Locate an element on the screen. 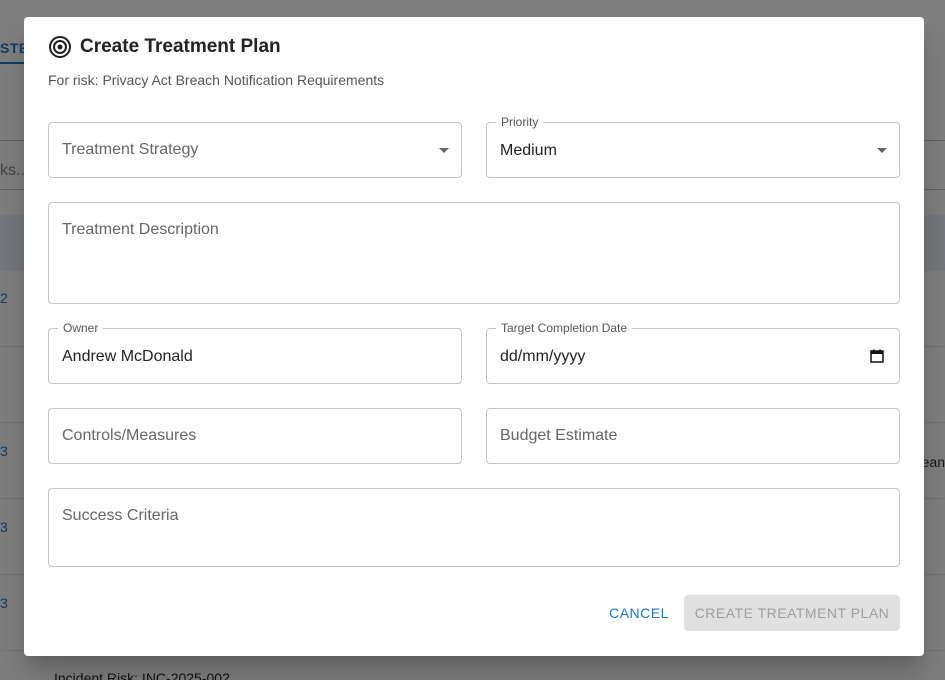 This screenshot has height=680, width=945. treatment-strategy-placeholder: Treatment Strategy is located at coordinates (130, 149).